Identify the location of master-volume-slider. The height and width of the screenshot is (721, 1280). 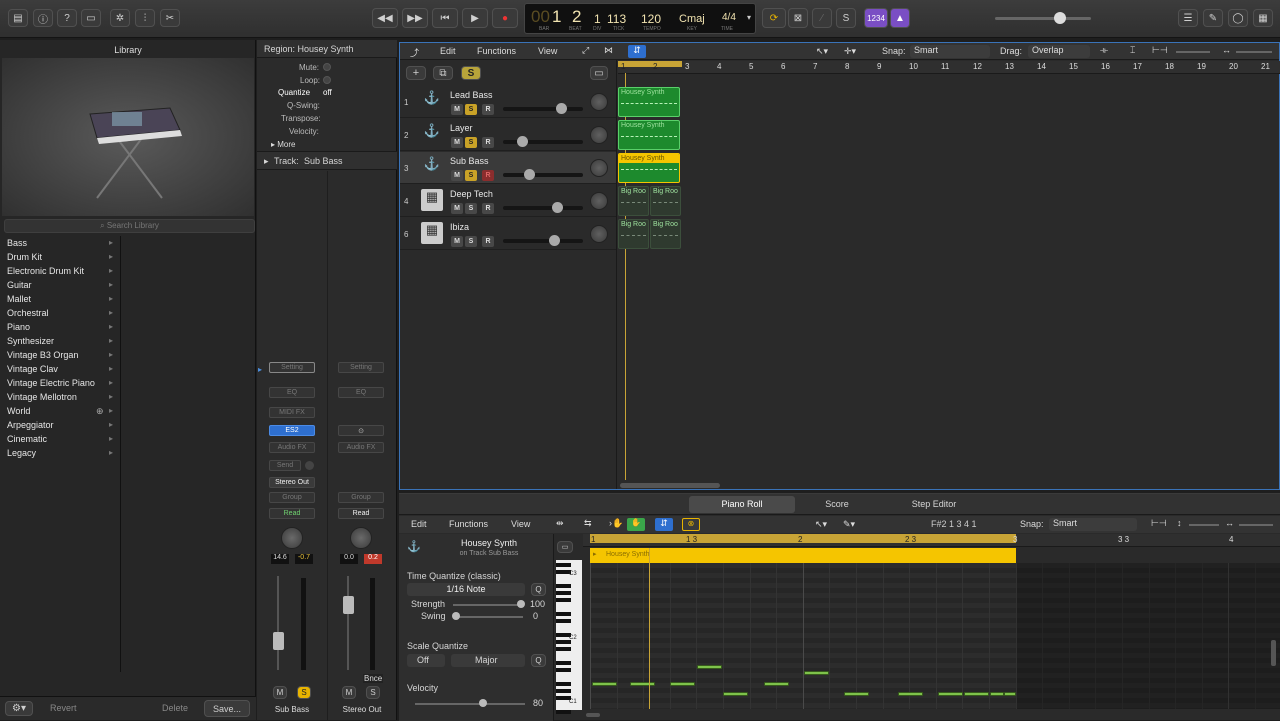
(1043, 18).